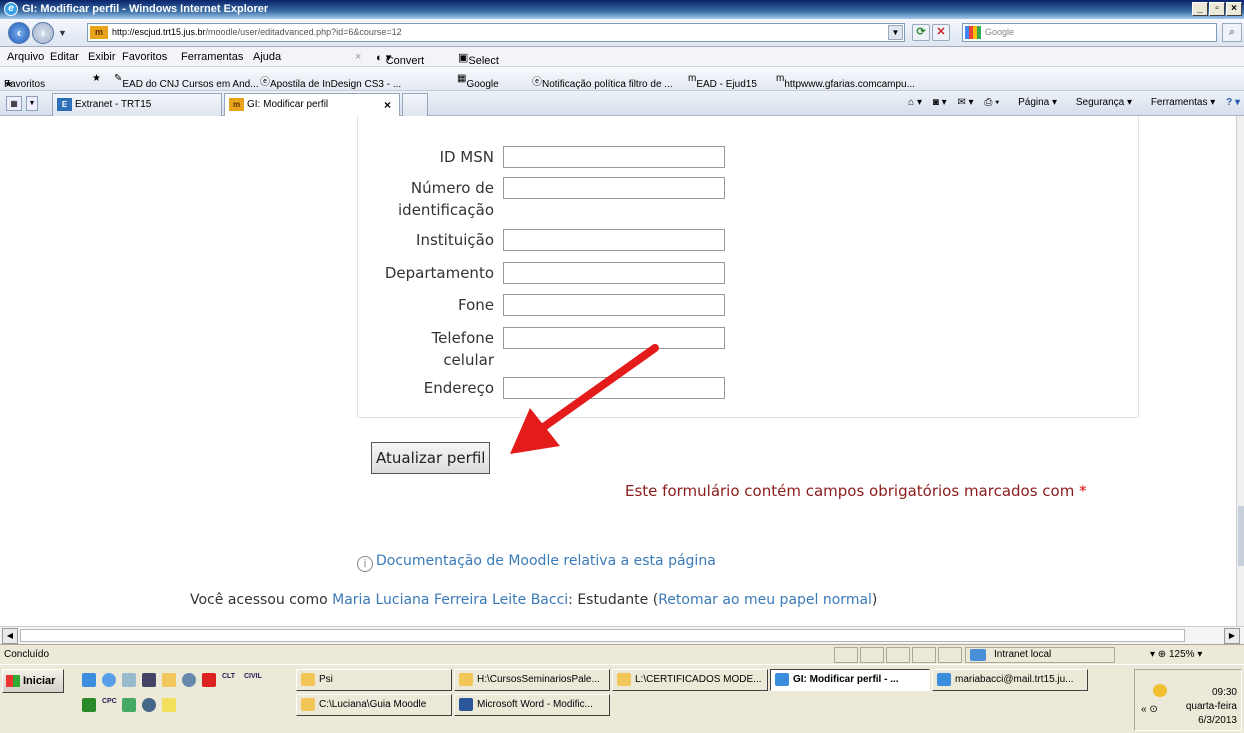 This screenshot has height=733, width=1244. I want to click on phone-input, so click(614, 305).